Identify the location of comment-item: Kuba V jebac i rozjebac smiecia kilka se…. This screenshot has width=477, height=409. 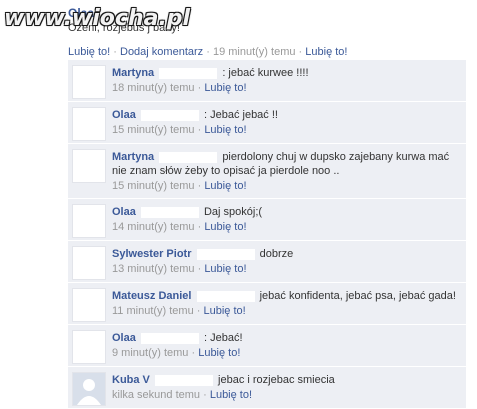
(267, 388).